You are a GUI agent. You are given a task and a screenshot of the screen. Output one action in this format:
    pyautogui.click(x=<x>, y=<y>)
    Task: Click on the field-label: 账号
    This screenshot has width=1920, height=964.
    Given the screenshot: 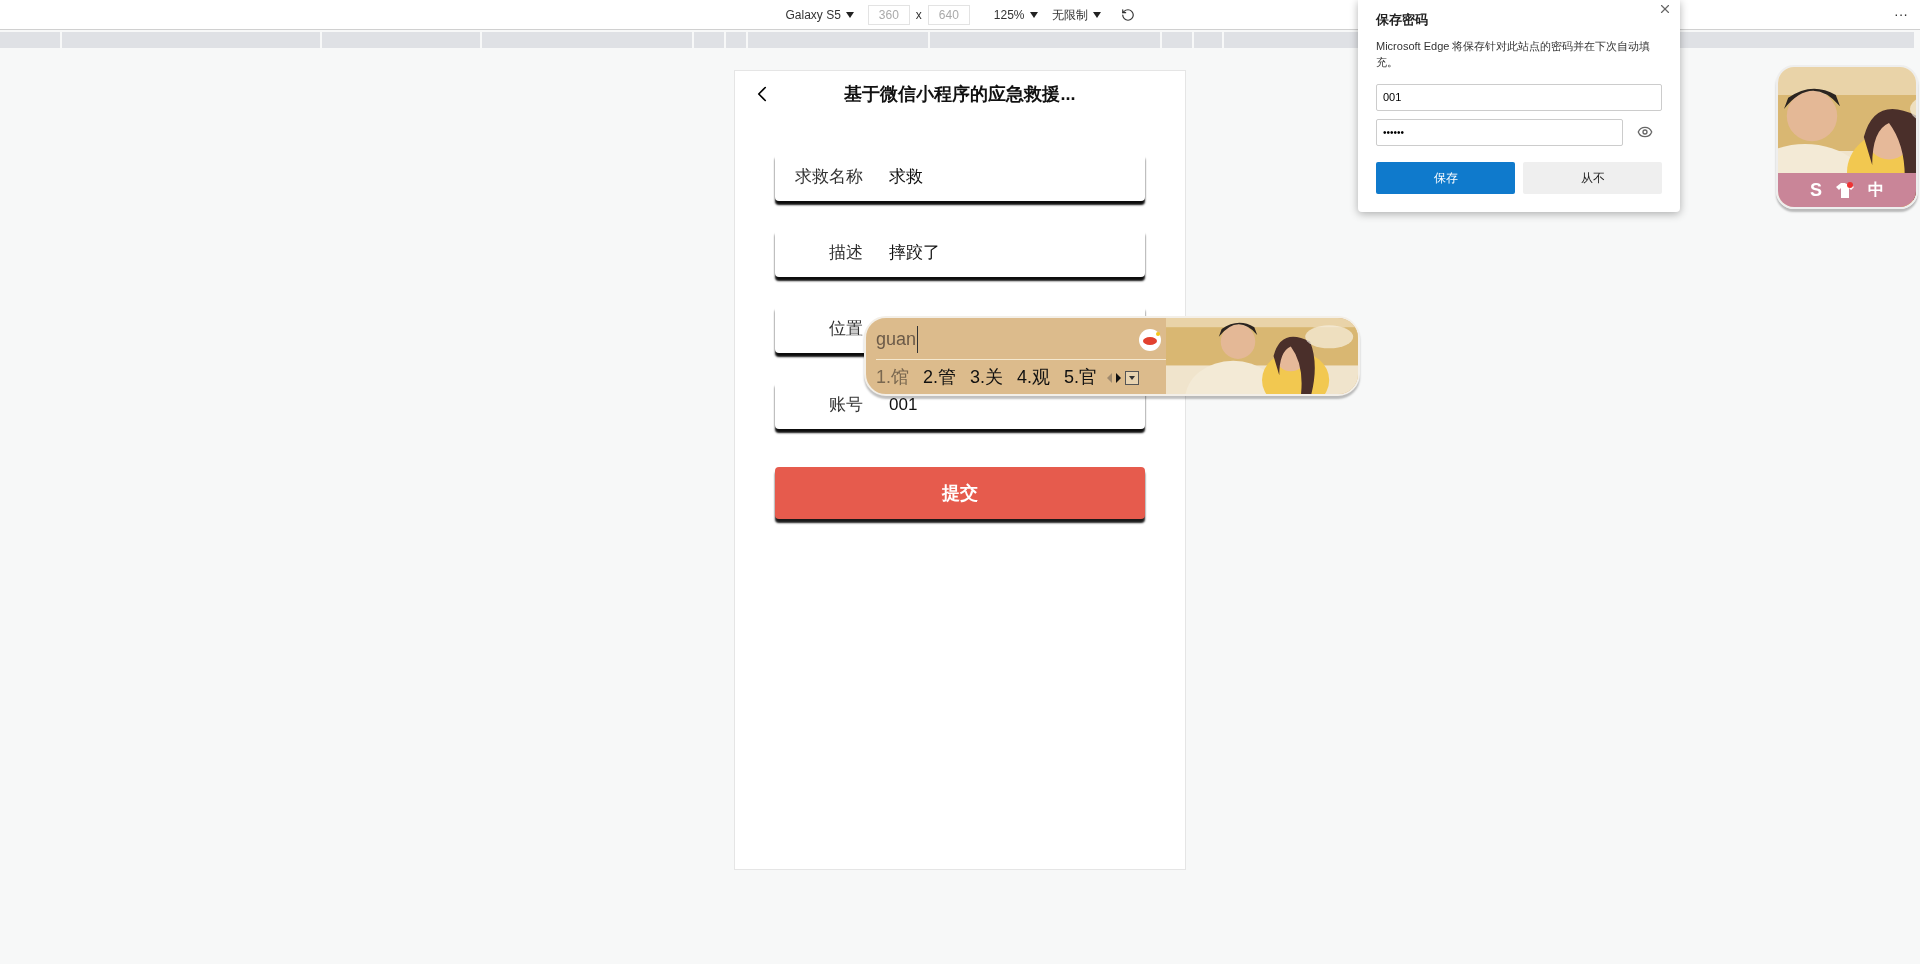 What is the action you would take?
    pyautogui.click(x=845, y=405)
    